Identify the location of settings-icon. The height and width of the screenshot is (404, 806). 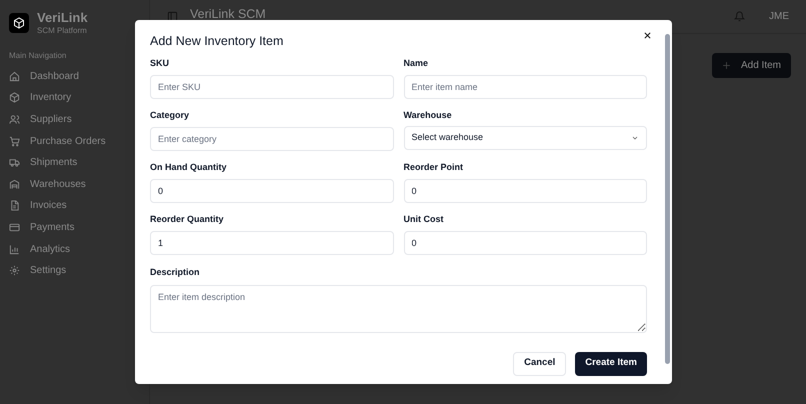
(14, 270).